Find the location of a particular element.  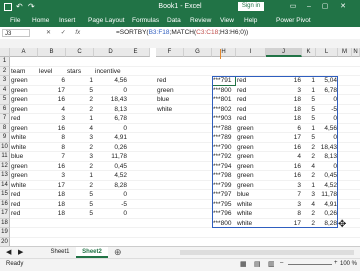

table-cell: 8,28 is located at coordinates (111, 186).